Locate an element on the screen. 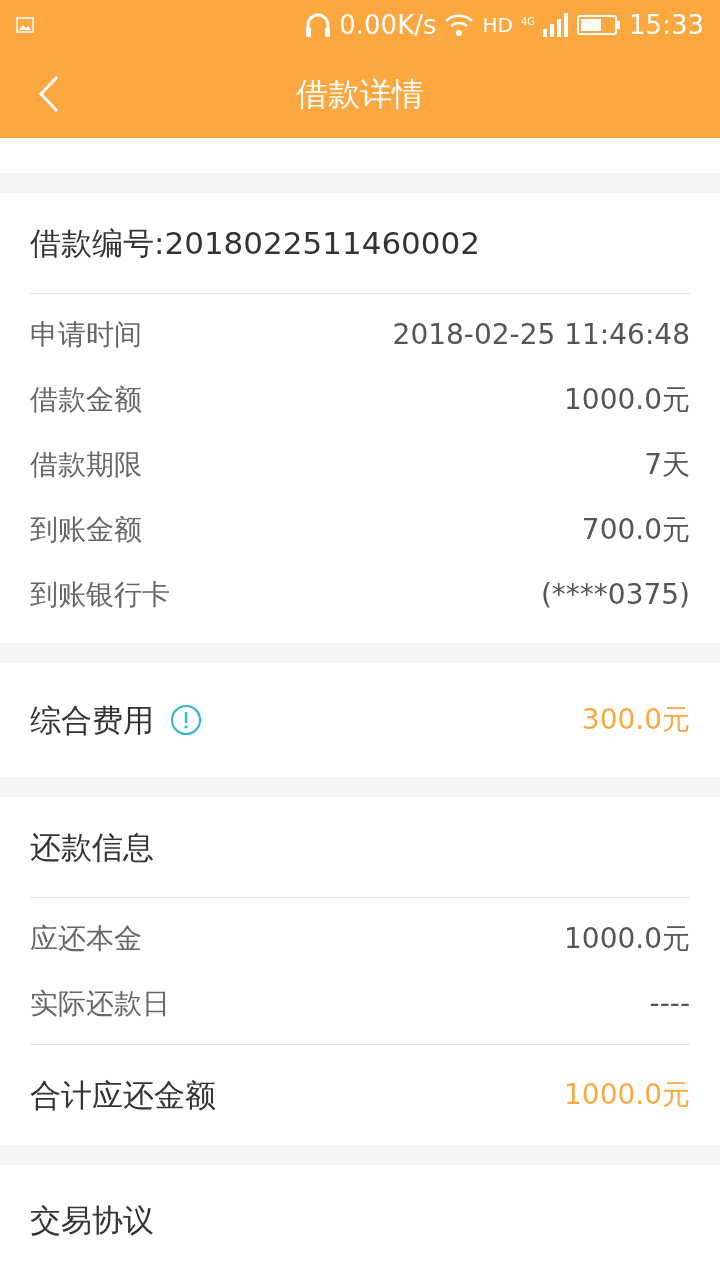 Image resolution: width=720 pixels, height=1280 pixels. total-value: 1000.0元 is located at coordinates (627, 1095).